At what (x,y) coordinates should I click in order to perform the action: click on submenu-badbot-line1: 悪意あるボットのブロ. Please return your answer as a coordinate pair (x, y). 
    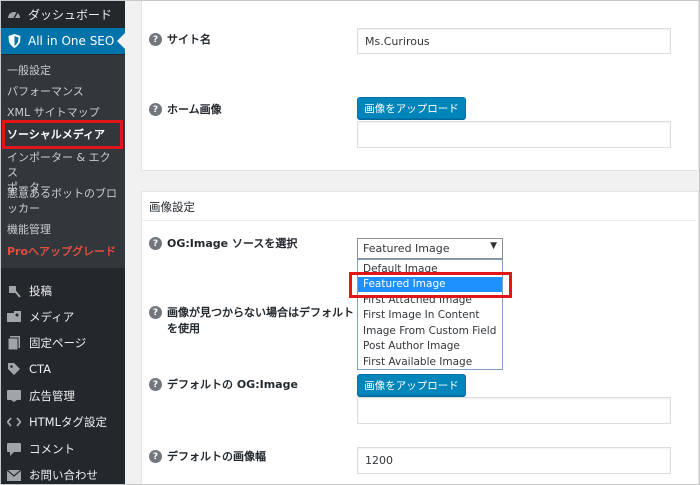
    Looking at the image, I should click on (62, 193).